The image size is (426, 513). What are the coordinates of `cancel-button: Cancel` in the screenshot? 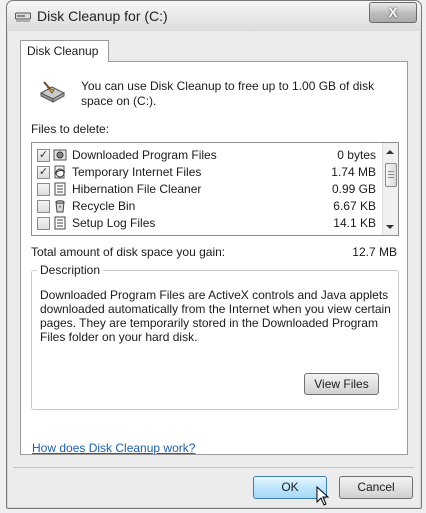 It's located at (376, 487).